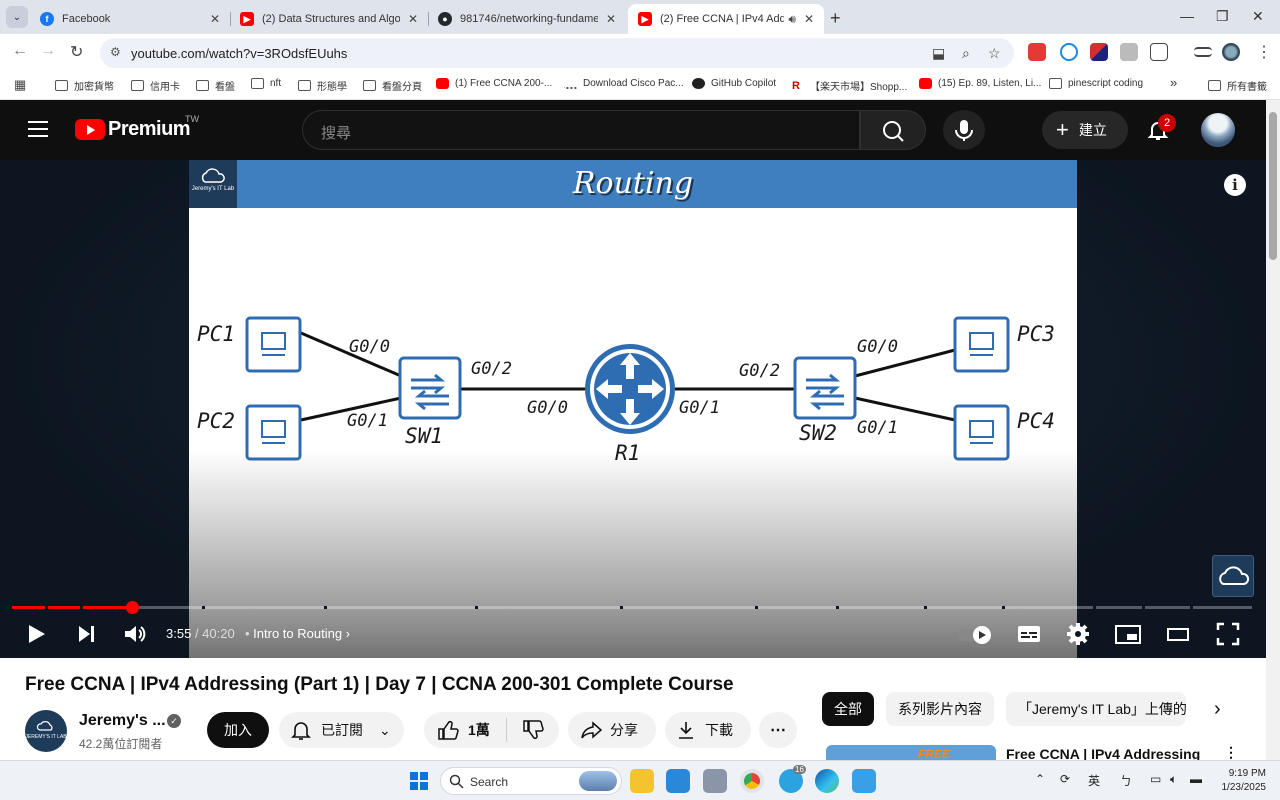  I want to click on extension-new-icon, so click(1037, 52).